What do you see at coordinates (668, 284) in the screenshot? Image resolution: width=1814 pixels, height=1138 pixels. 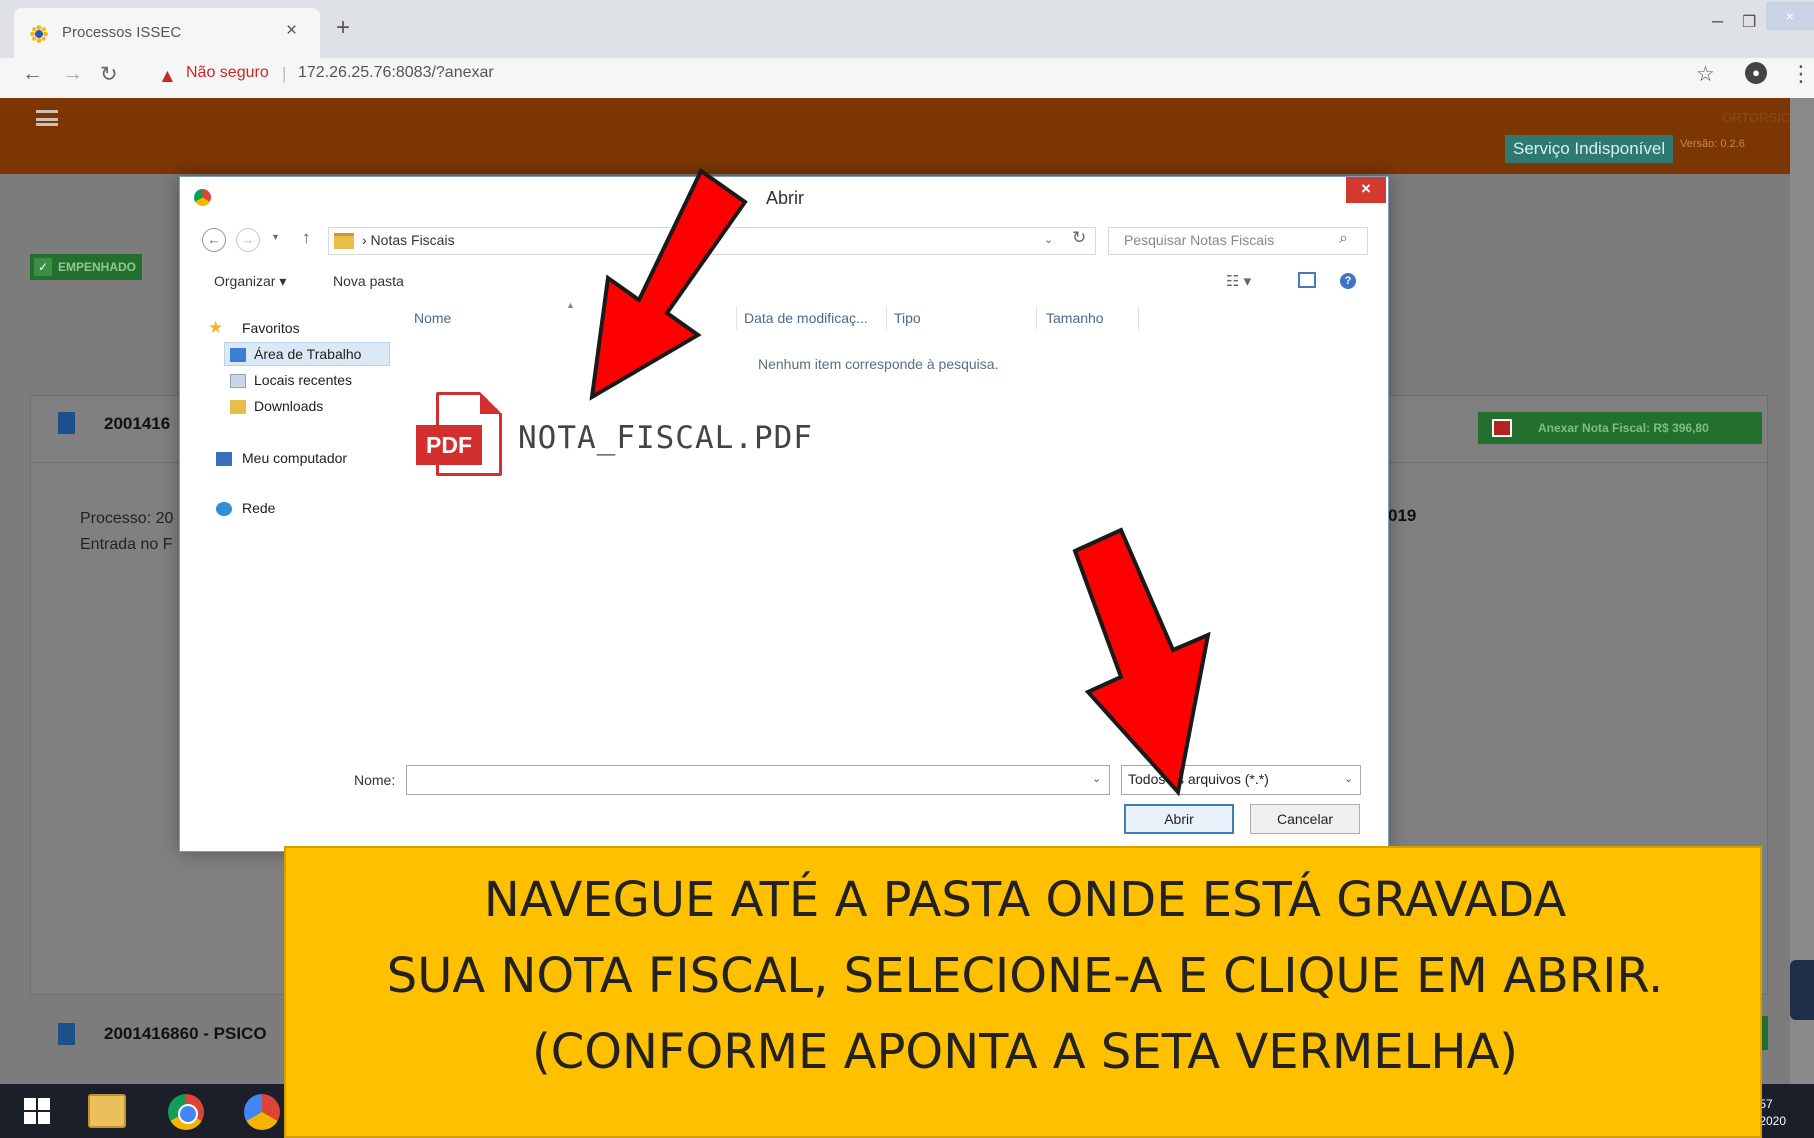 I see `red-arrow-to-file` at bounding box center [668, 284].